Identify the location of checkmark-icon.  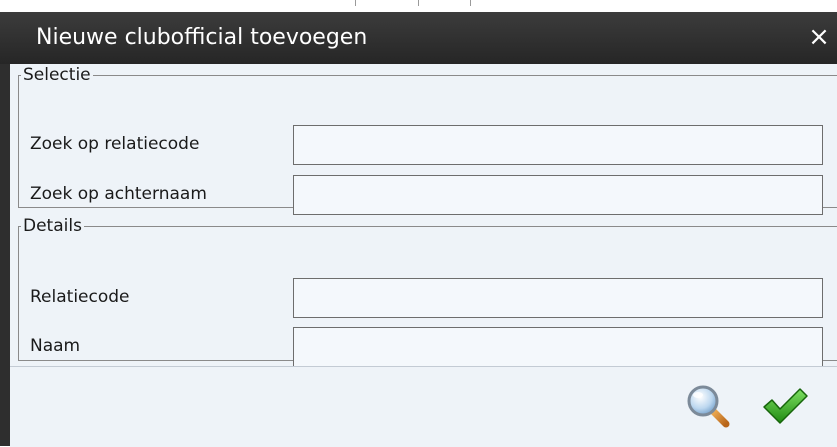
(785, 406).